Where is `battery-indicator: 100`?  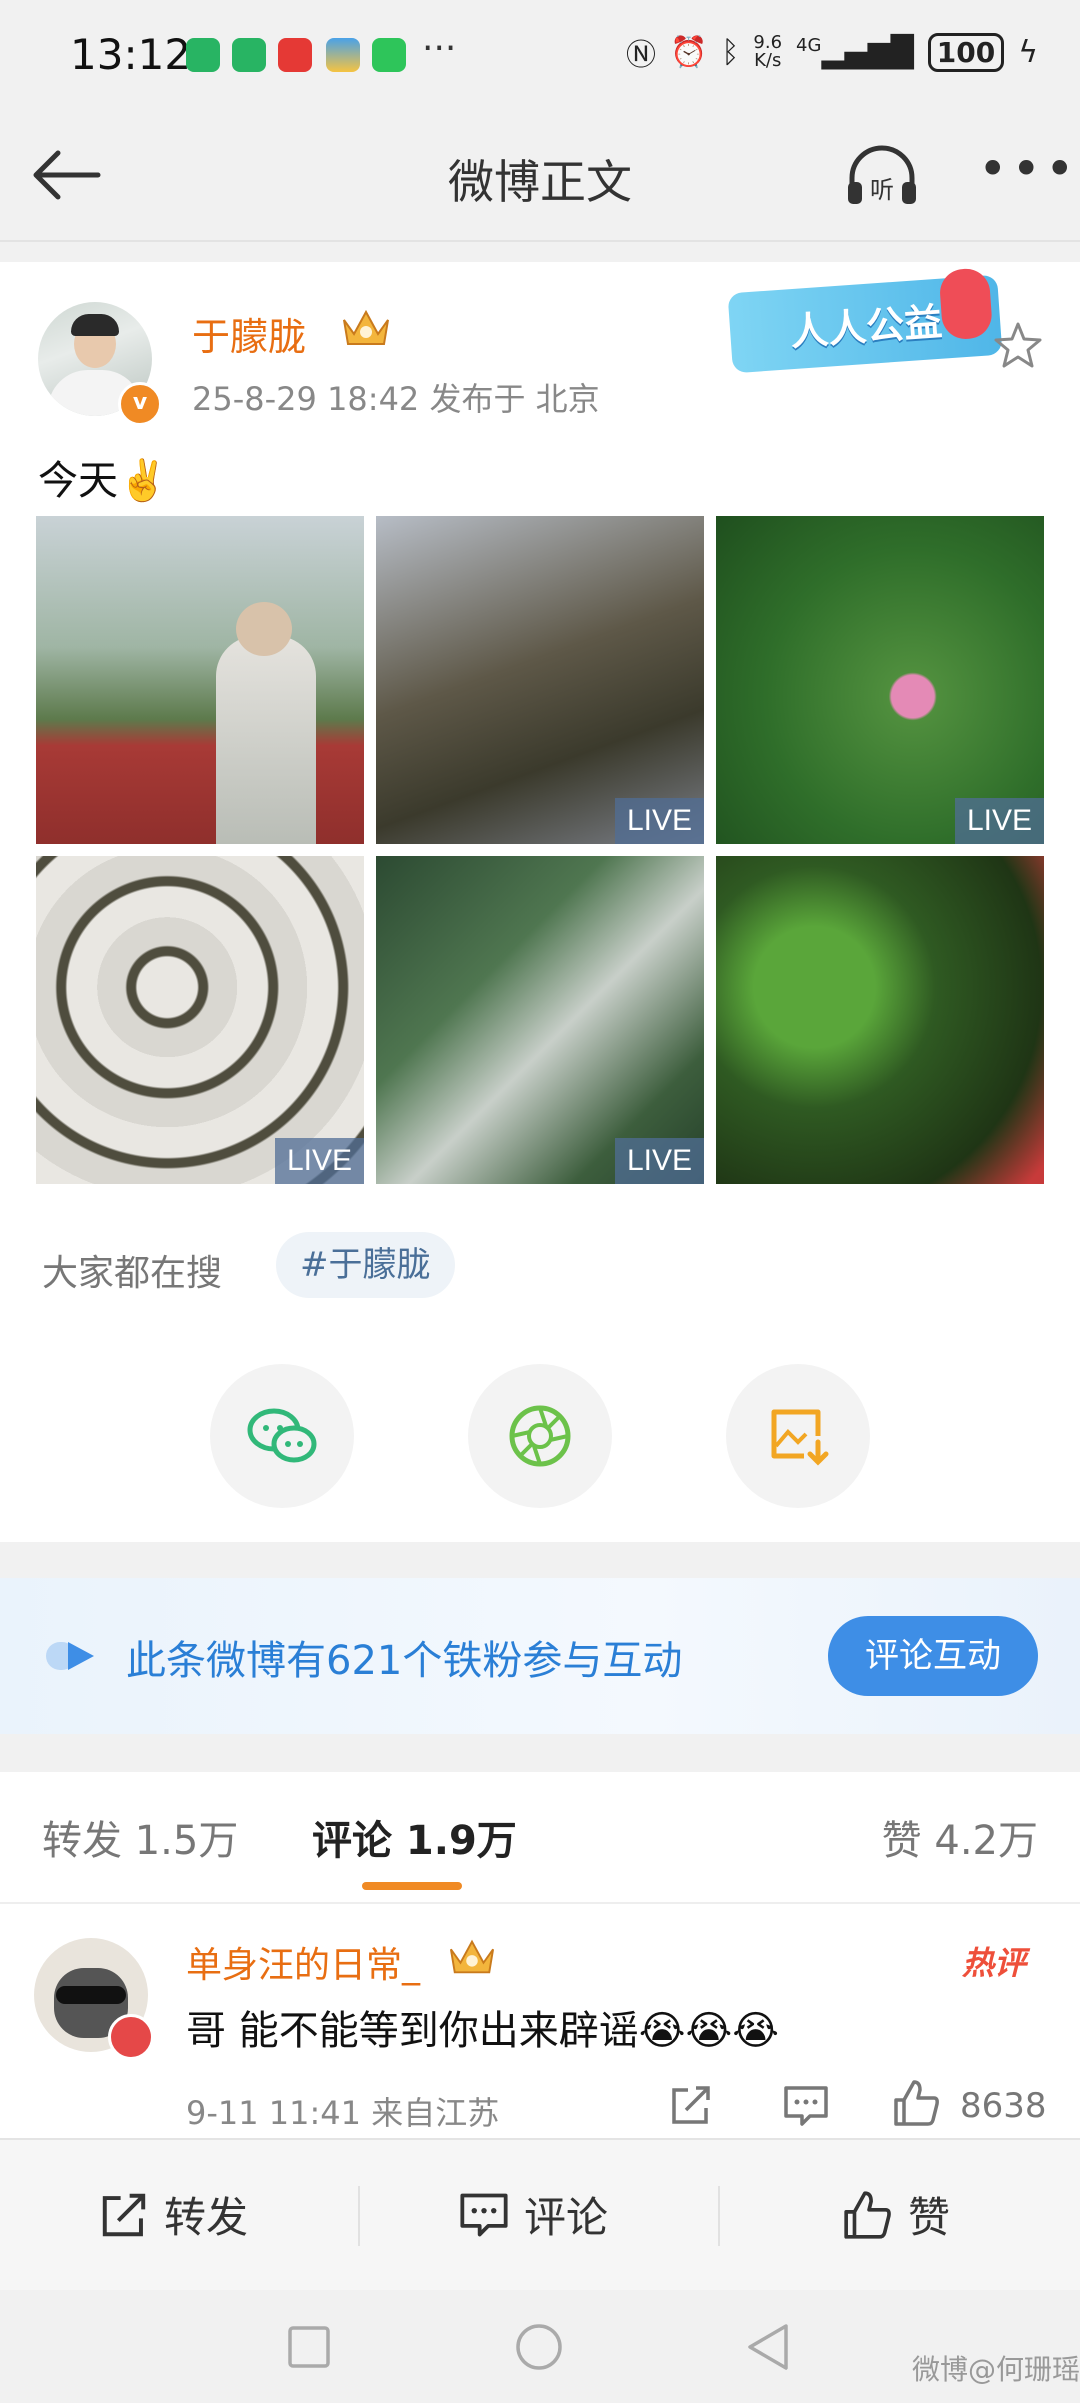
battery-indicator: 100 is located at coordinates (966, 52).